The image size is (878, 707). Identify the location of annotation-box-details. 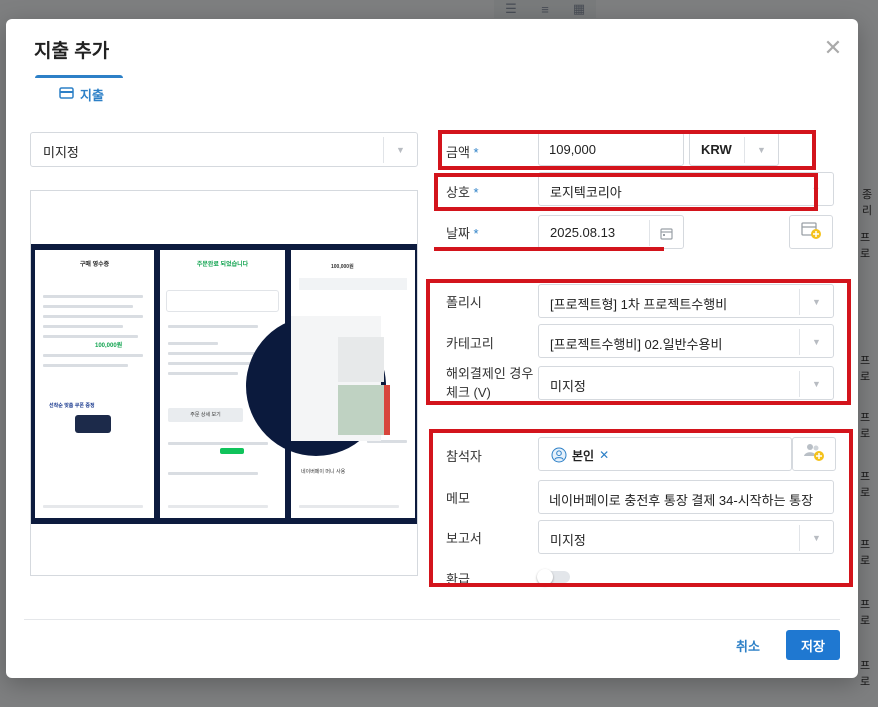
(641, 508).